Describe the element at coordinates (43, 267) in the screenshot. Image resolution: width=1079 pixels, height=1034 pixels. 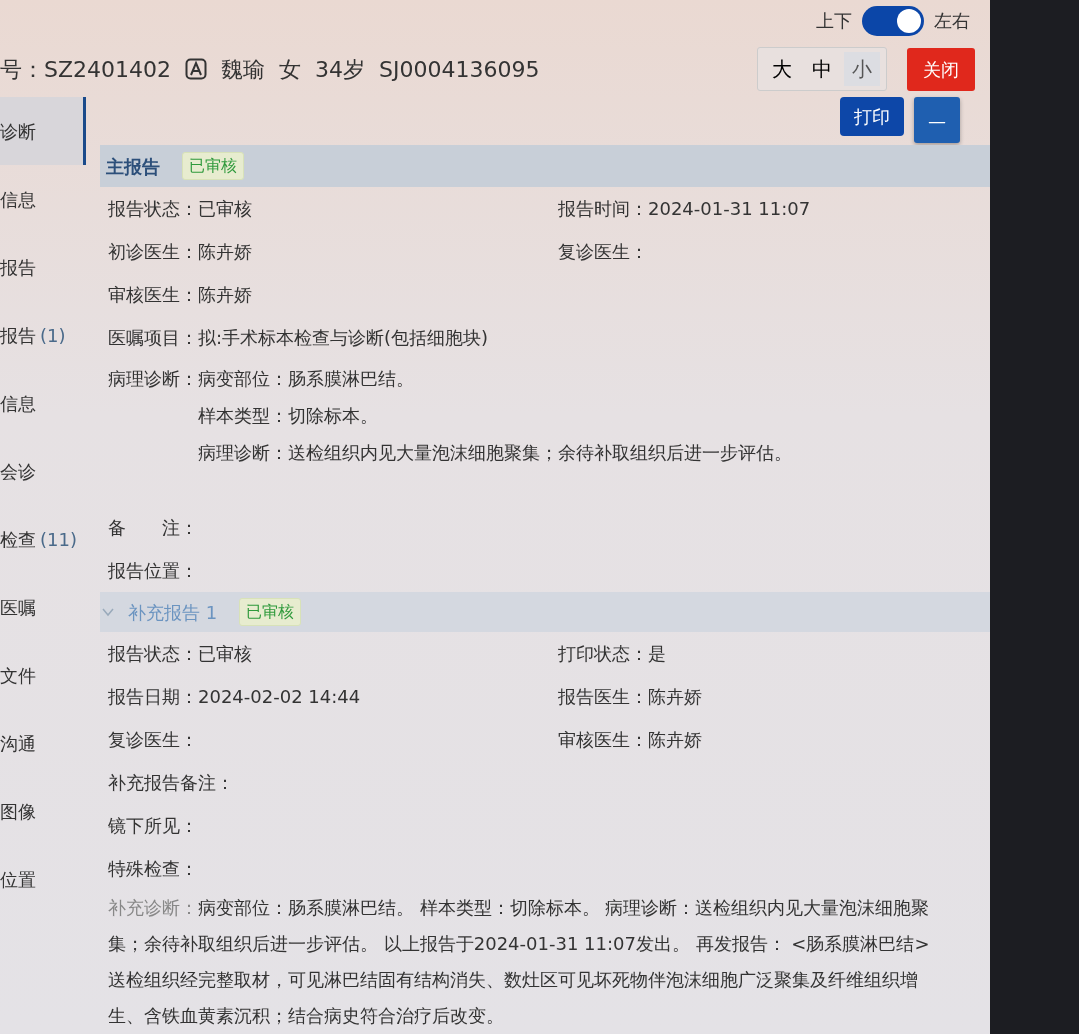
I see `sidebar-item: 报告` at that location.